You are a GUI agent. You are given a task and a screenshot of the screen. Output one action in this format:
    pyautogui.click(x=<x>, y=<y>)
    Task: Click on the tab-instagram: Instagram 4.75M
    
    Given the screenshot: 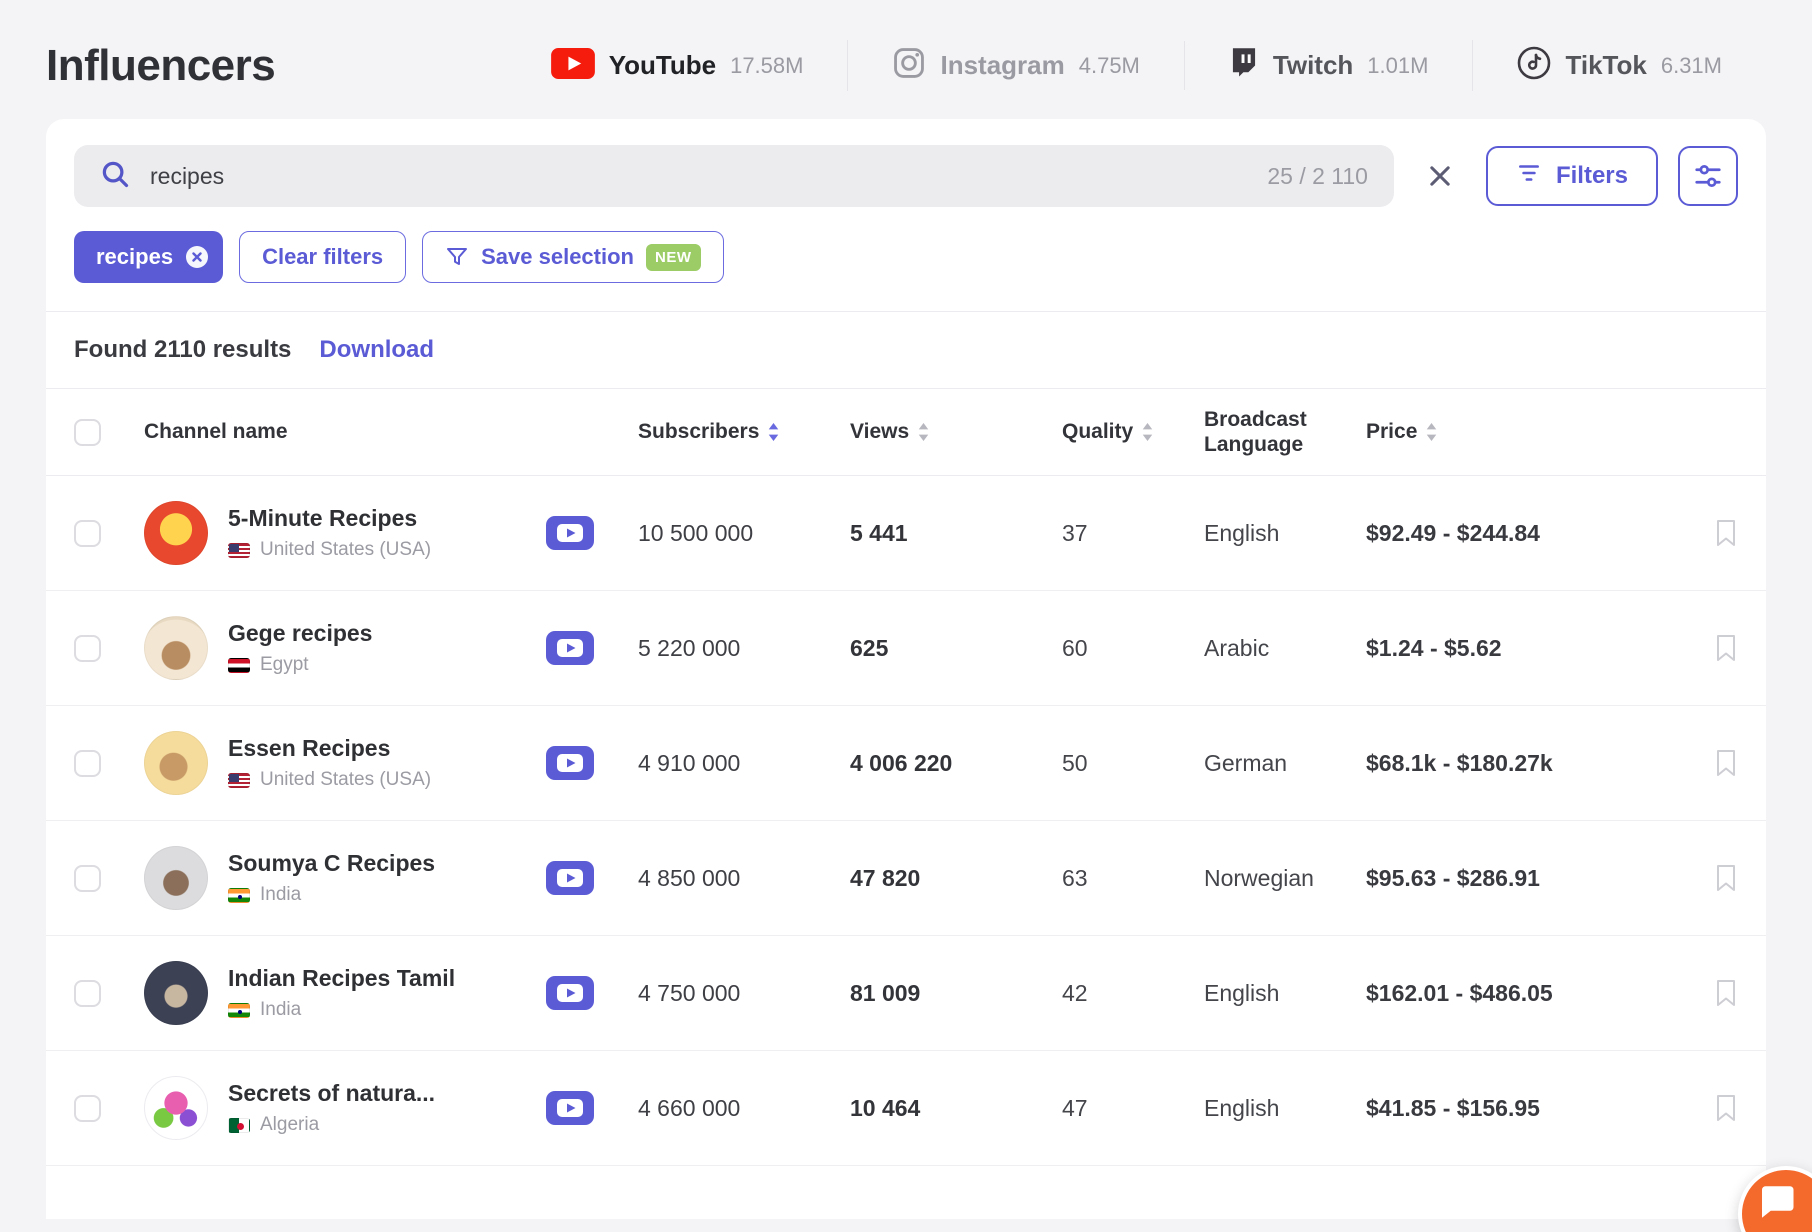 What is the action you would take?
    pyautogui.click(x=1015, y=65)
    